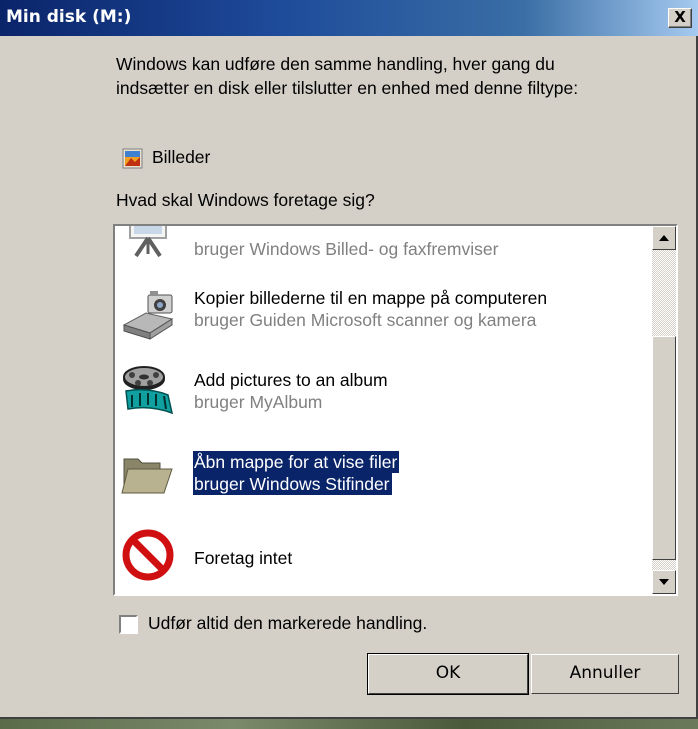 This screenshot has height=729, width=698. I want to click on action-subtitle: bruger Windows Stifinder, so click(292, 484).